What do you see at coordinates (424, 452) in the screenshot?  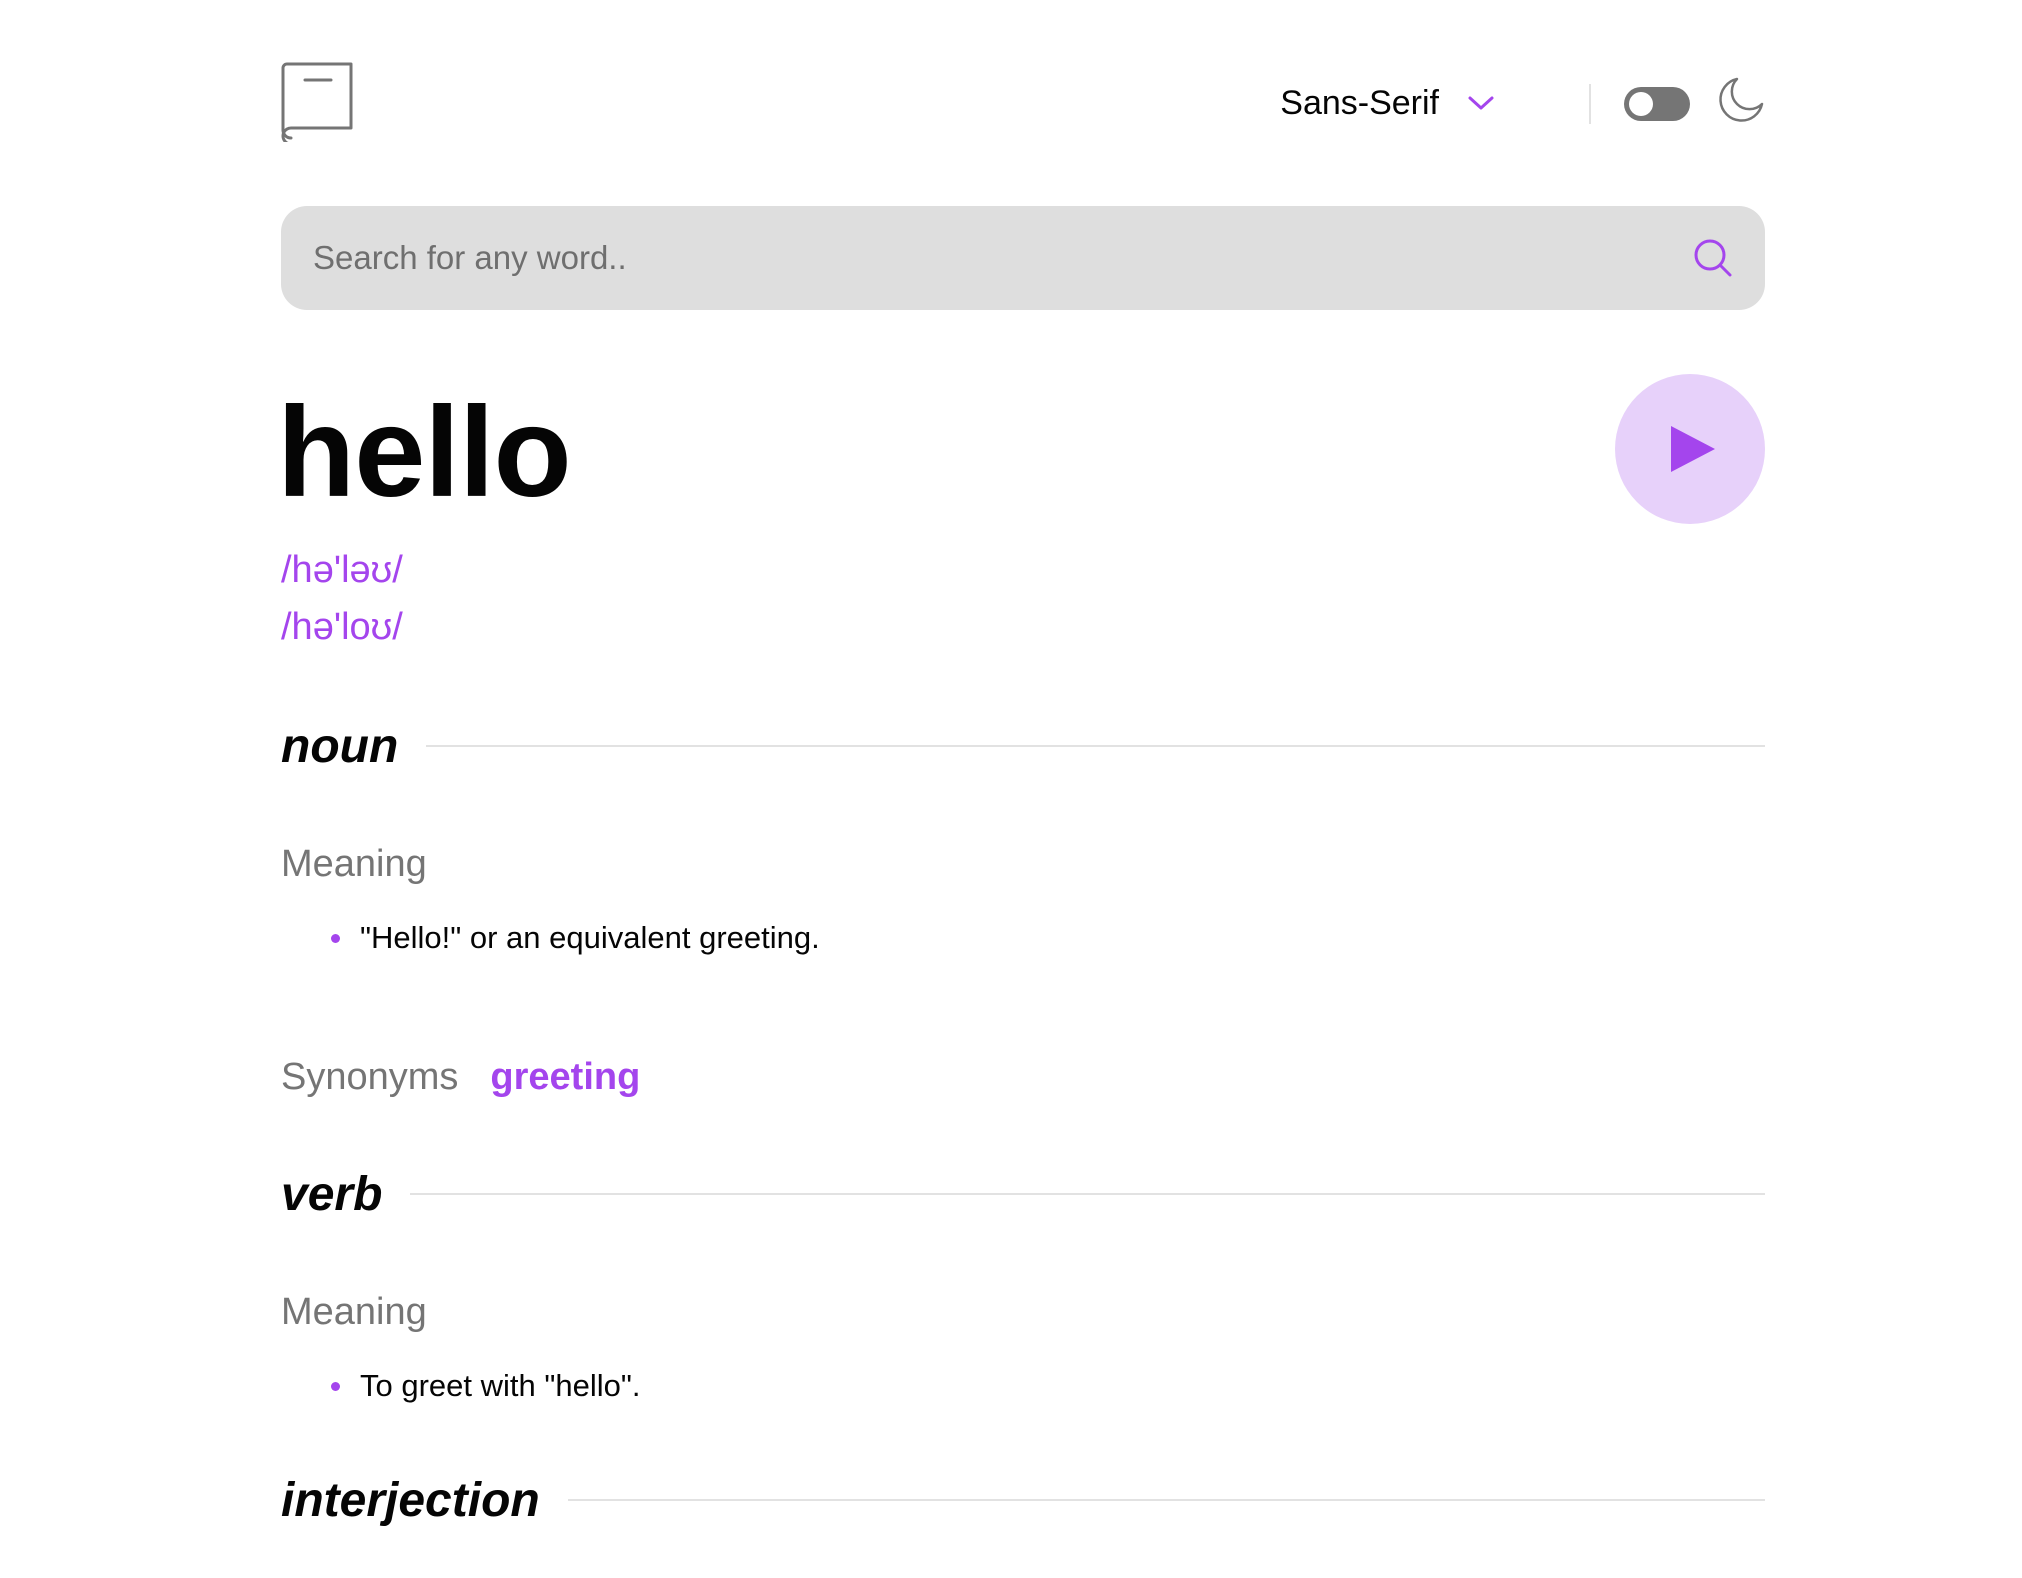 I see `word-title: hello` at bounding box center [424, 452].